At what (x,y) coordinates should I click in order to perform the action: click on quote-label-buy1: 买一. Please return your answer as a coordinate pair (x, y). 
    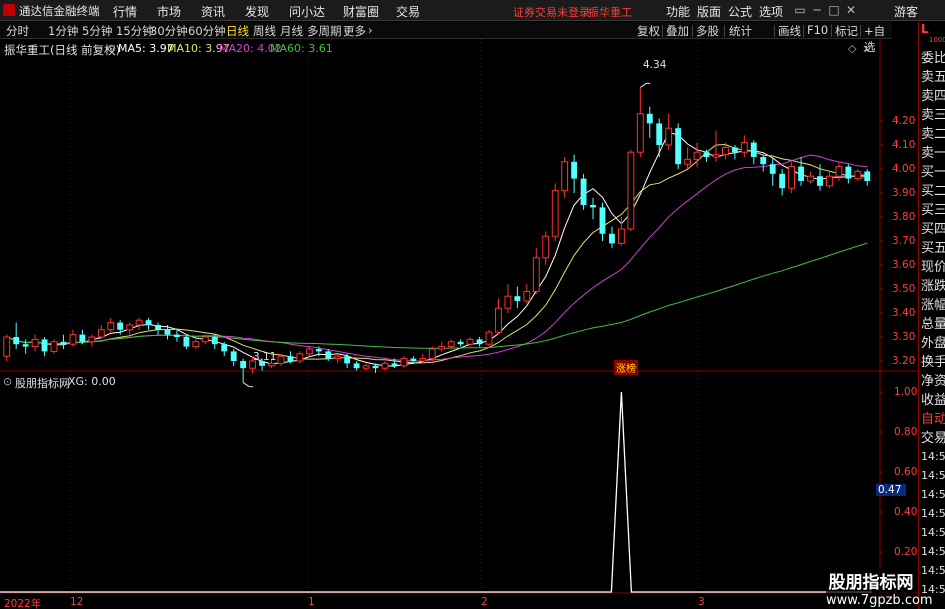
    Looking at the image, I should click on (933, 172).